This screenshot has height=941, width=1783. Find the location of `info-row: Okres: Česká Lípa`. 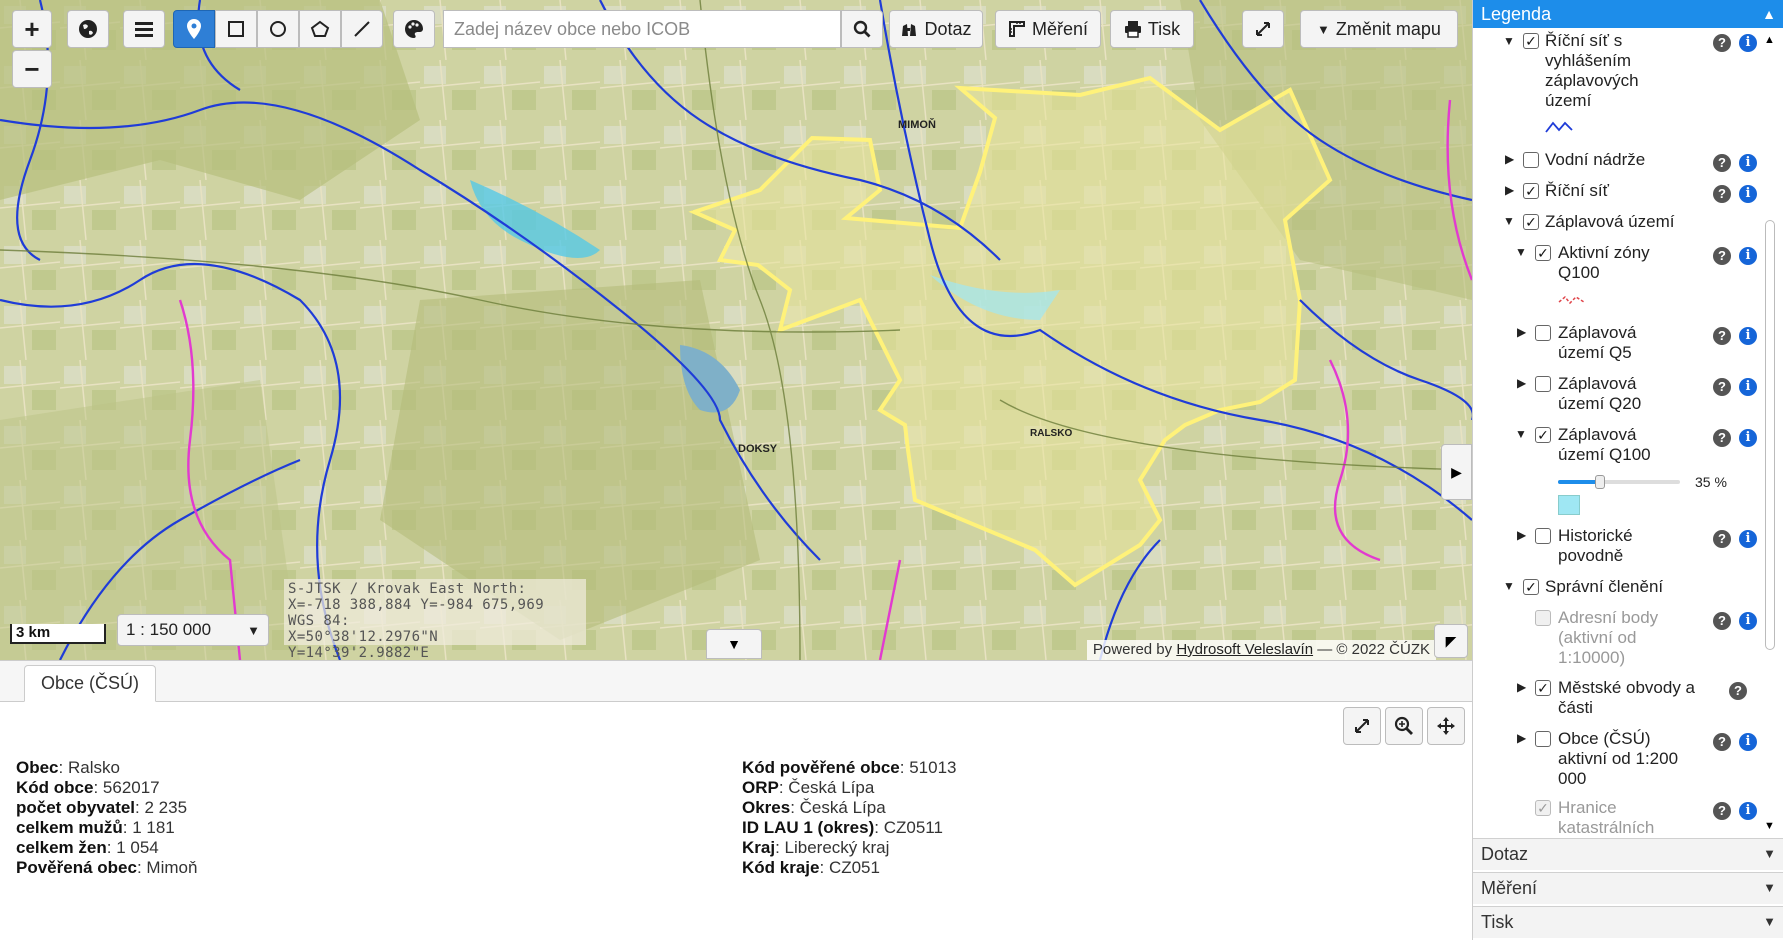

info-row: Okres: Česká Lípa is located at coordinates (814, 807).